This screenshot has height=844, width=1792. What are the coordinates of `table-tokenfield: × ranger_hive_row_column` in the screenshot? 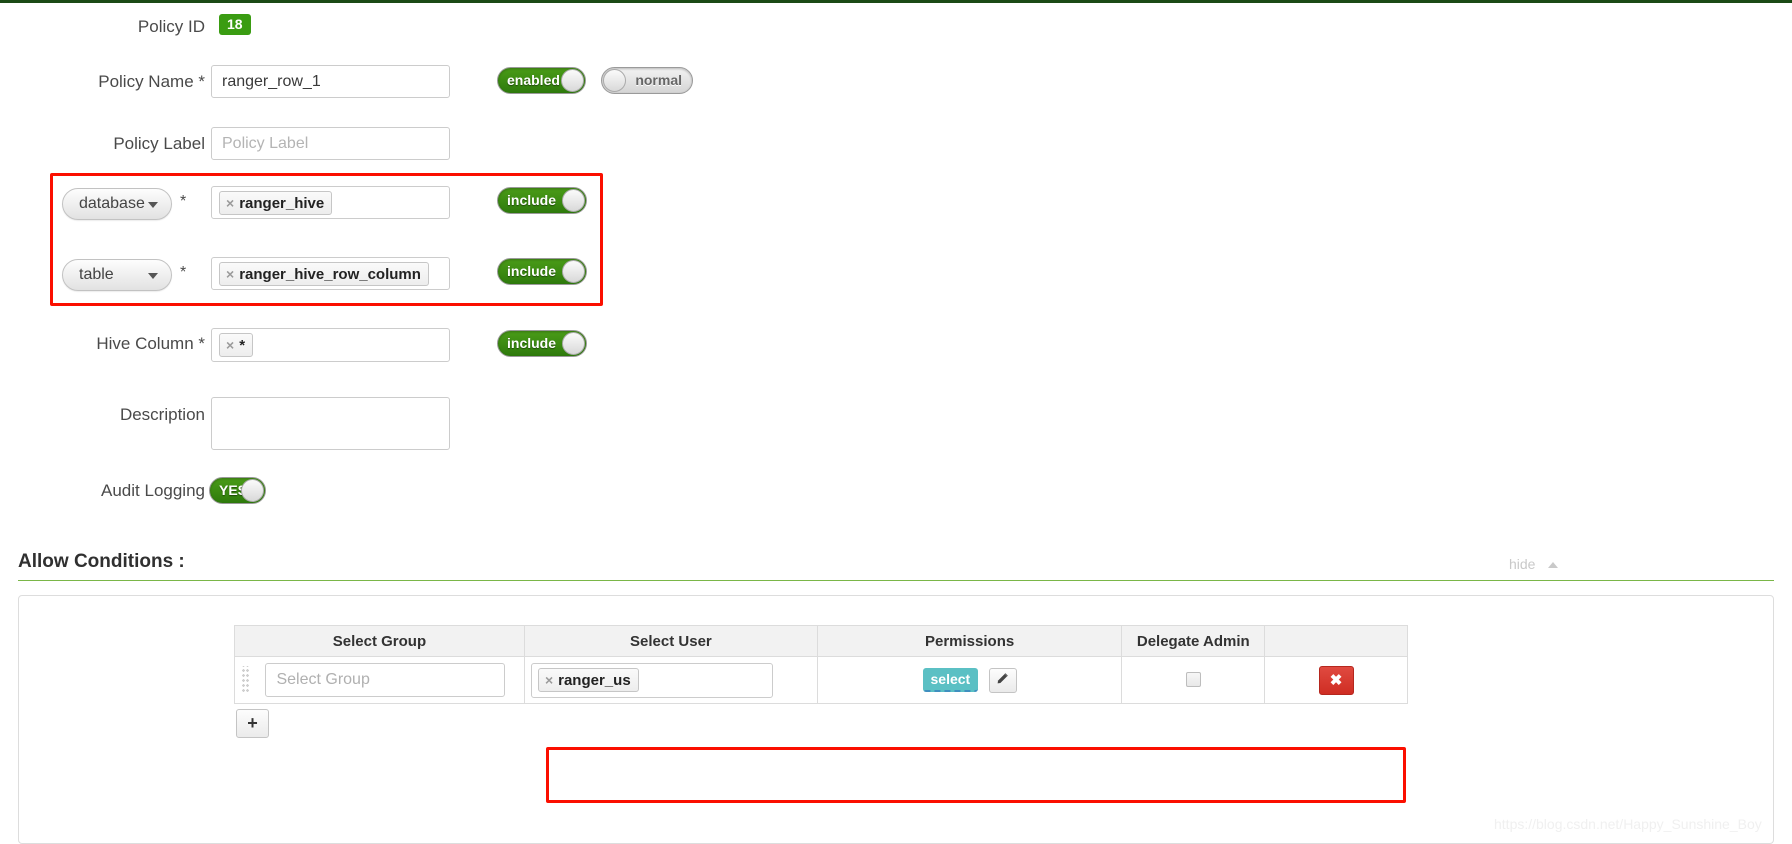 It's located at (330, 273).